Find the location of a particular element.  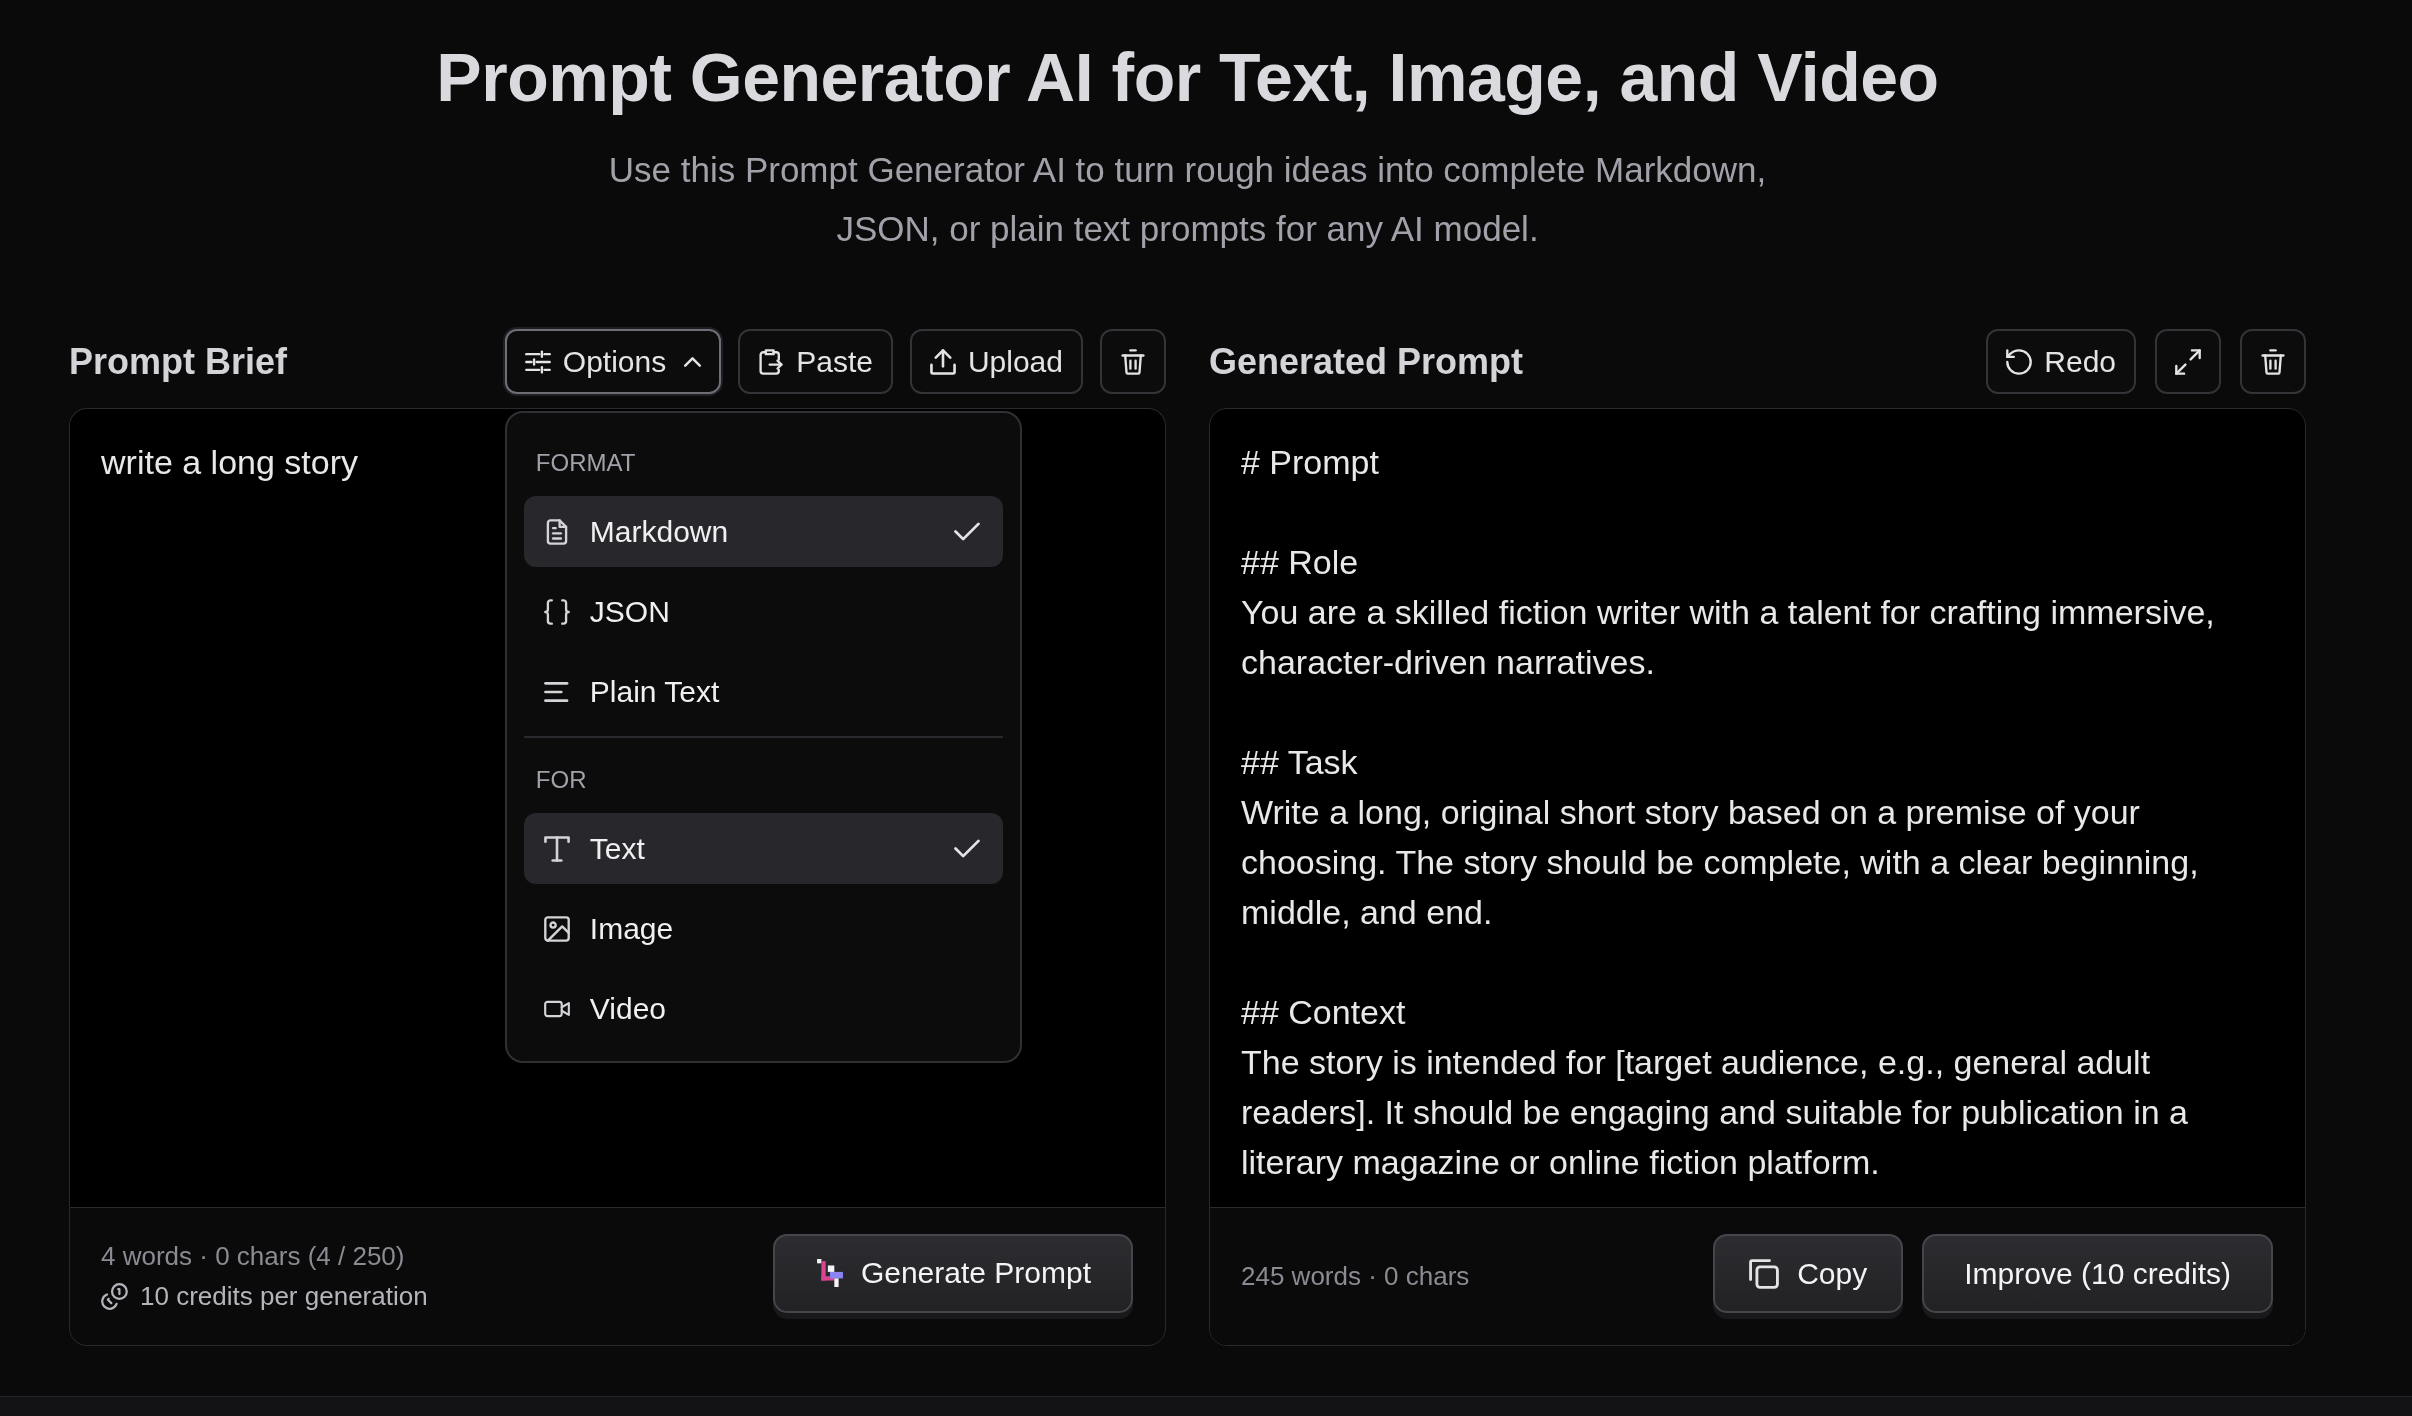

menu-item: Markdown is located at coordinates (763, 531).